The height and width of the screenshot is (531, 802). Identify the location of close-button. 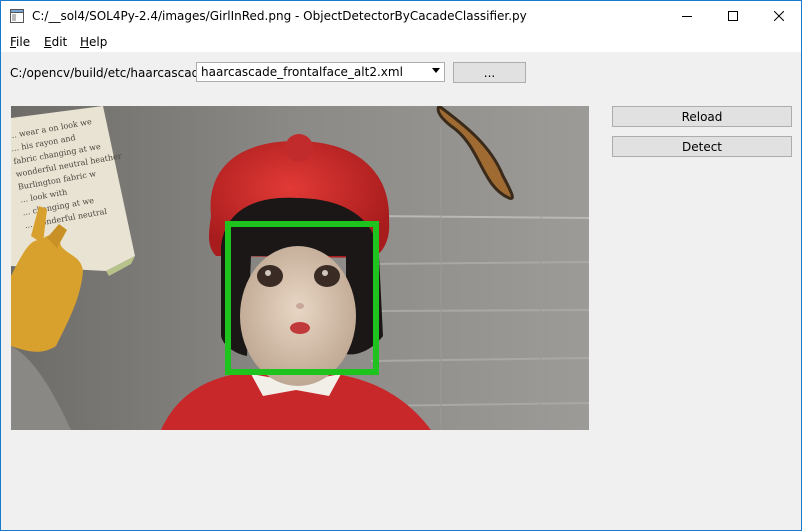
(779, 16).